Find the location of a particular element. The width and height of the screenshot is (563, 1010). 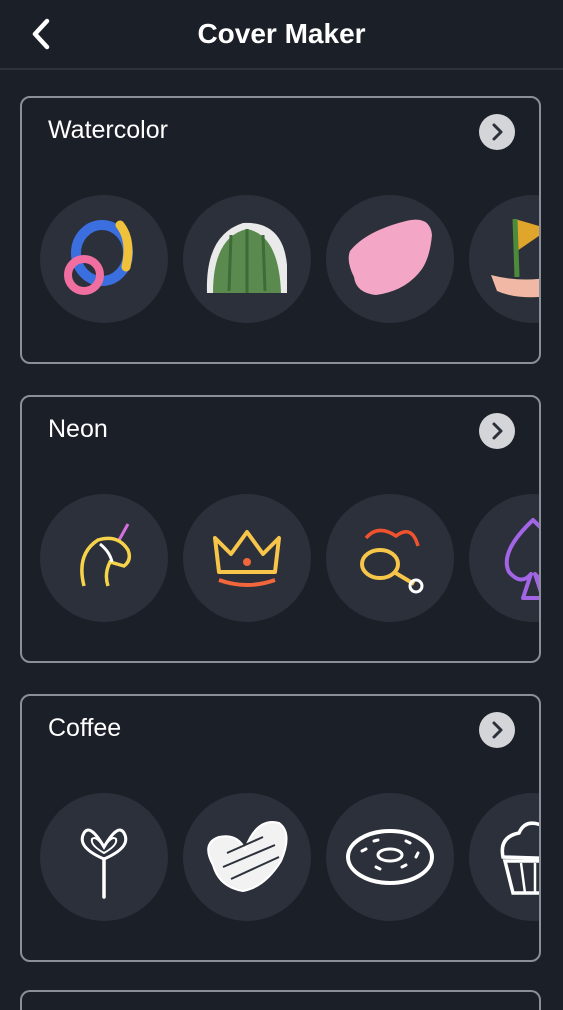

neon-more-button is located at coordinates (497, 431).